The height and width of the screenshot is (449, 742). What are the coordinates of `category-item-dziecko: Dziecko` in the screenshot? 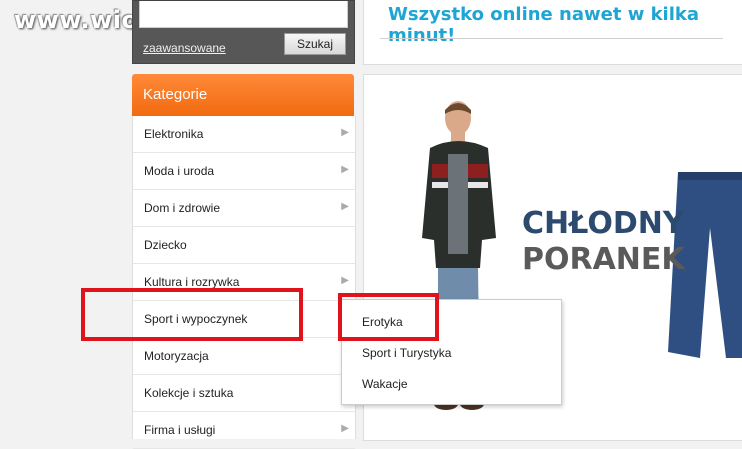 It's located at (244, 245).